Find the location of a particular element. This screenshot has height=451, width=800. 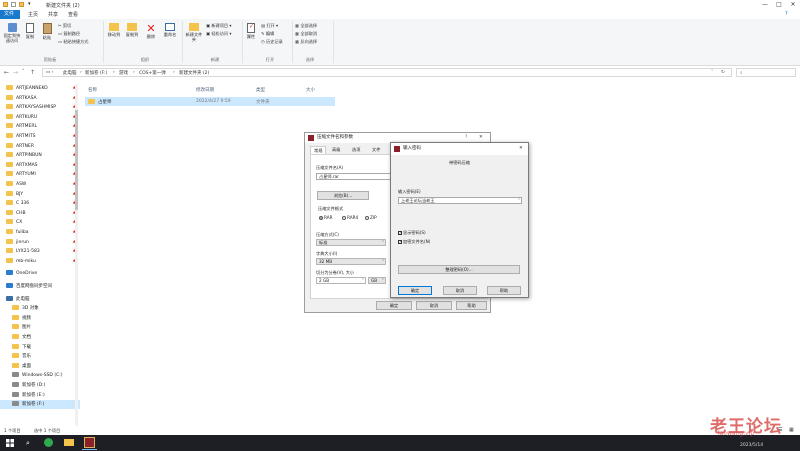

rar-help-button: 帮助 is located at coordinates (471, 305).